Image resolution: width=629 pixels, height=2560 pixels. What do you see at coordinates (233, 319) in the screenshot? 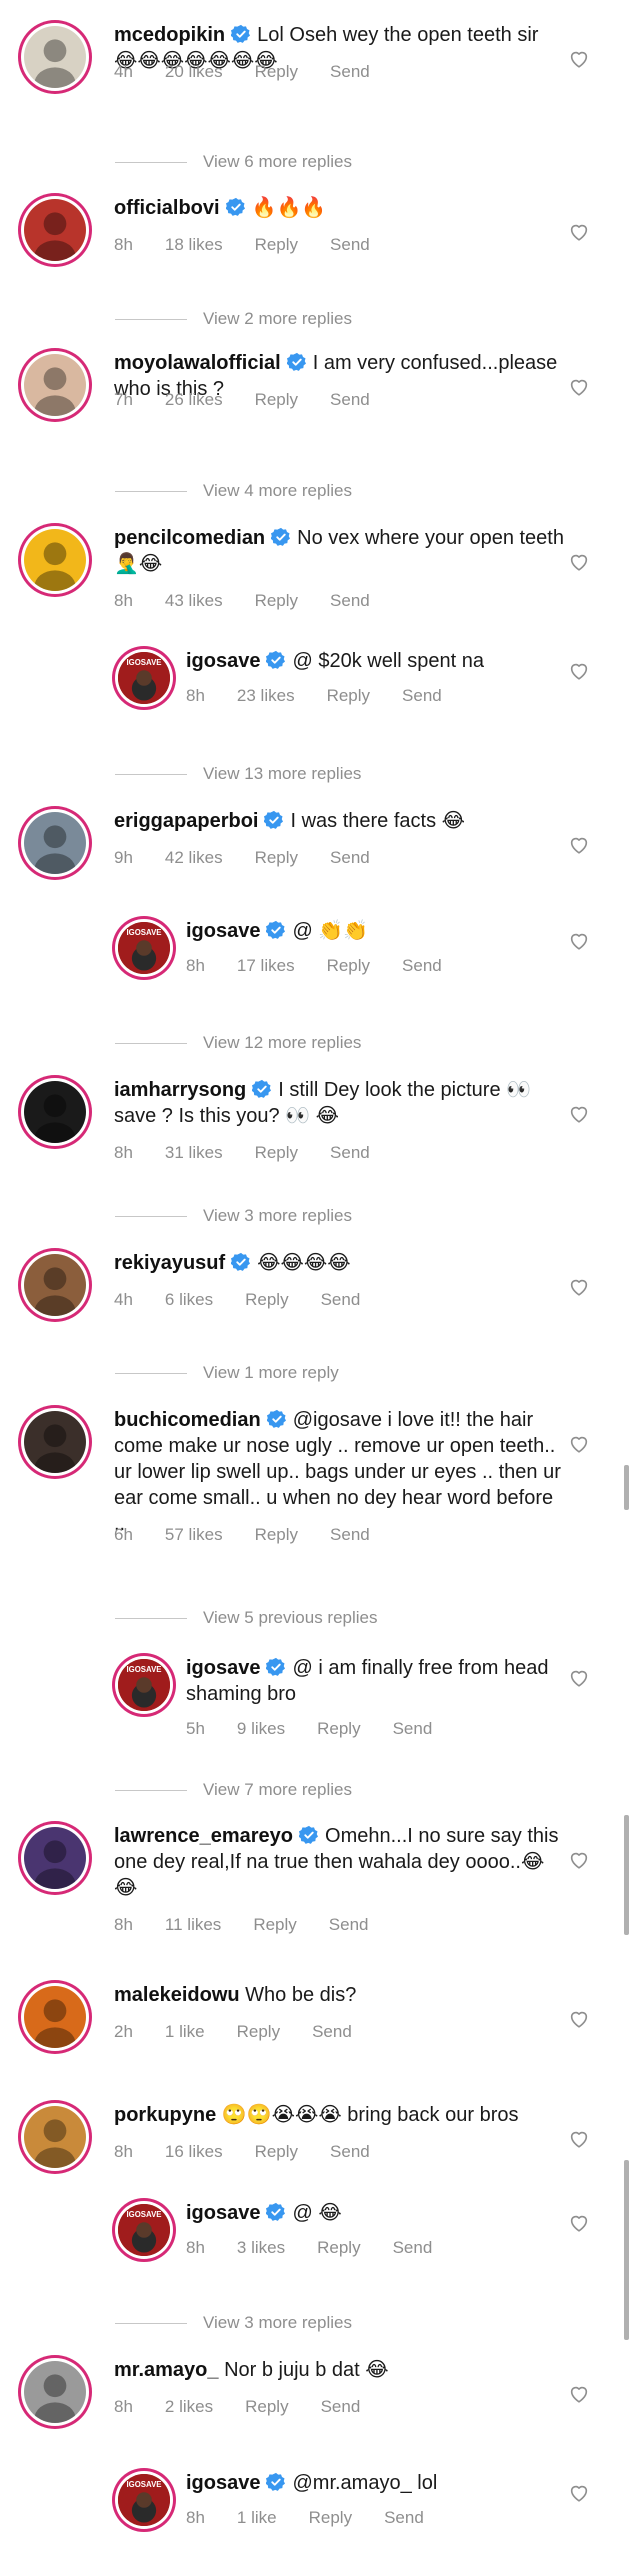
I see `view-more-replies: View 2 more replies` at bounding box center [233, 319].